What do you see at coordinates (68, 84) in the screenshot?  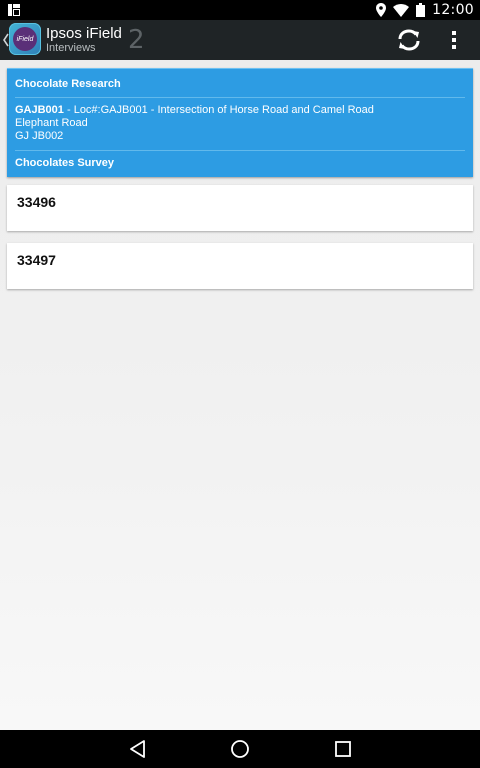 I see `project-name: Chocolate Research` at bounding box center [68, 84].